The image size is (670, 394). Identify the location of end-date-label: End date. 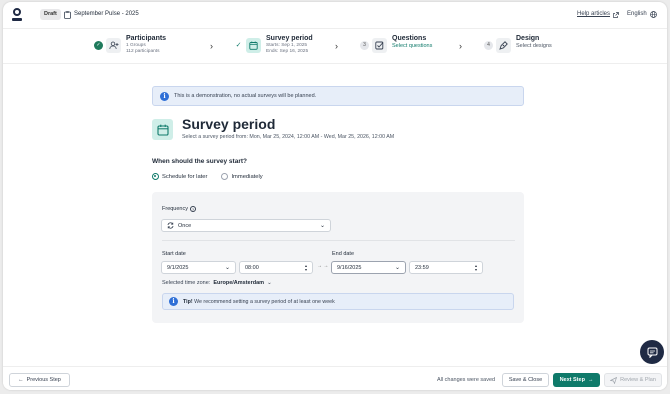
(343, 254).